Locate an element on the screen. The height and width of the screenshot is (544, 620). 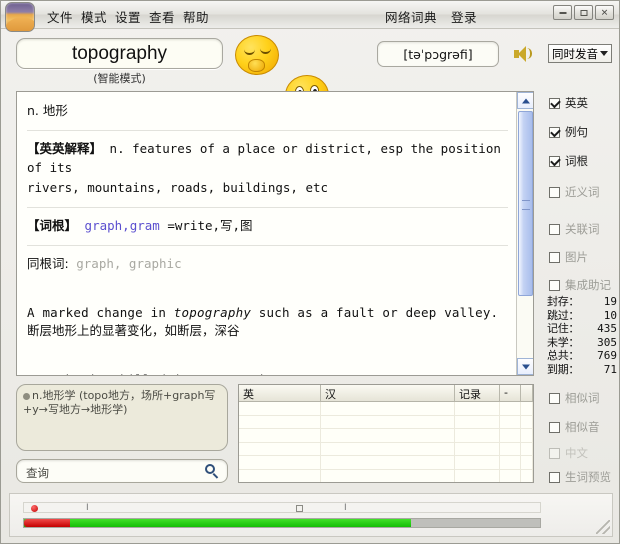
checkbox-shengciyulan is located at coordinates (554, 477).